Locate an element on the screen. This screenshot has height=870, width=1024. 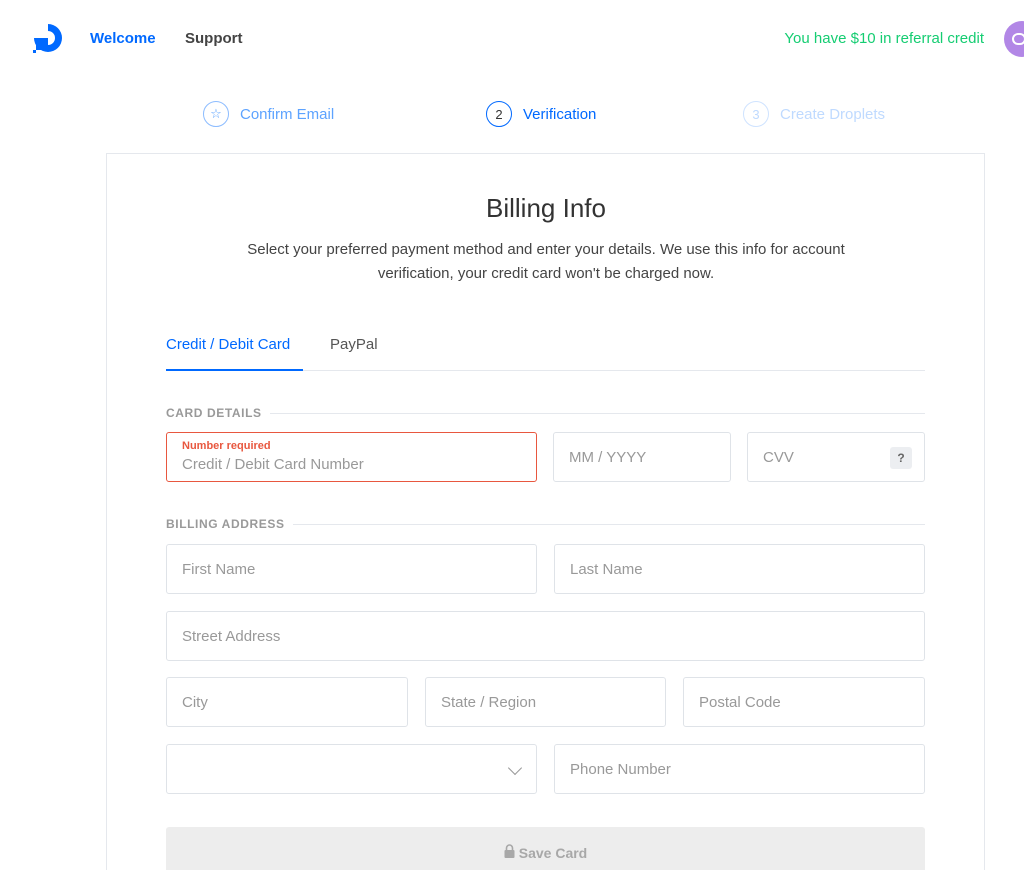
expiry-input is located at coordinates (642, 457).